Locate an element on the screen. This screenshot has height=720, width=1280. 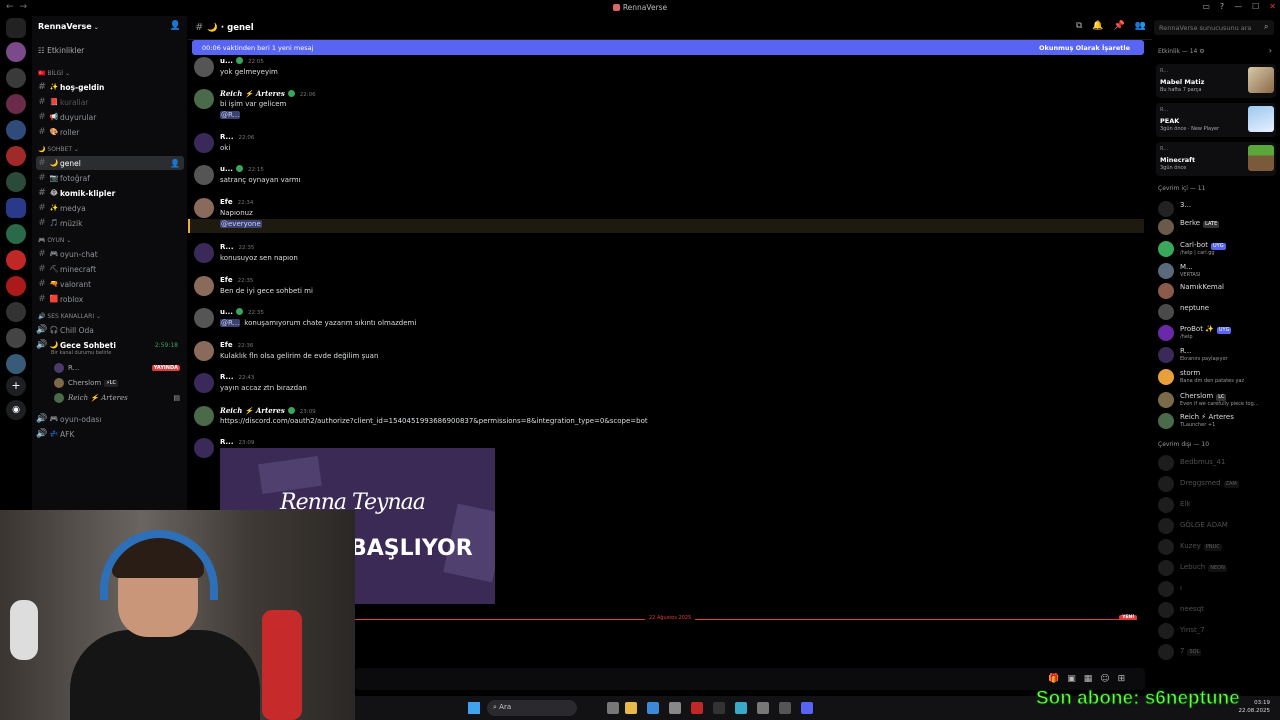
message-input is located at coordinates (750, 679).